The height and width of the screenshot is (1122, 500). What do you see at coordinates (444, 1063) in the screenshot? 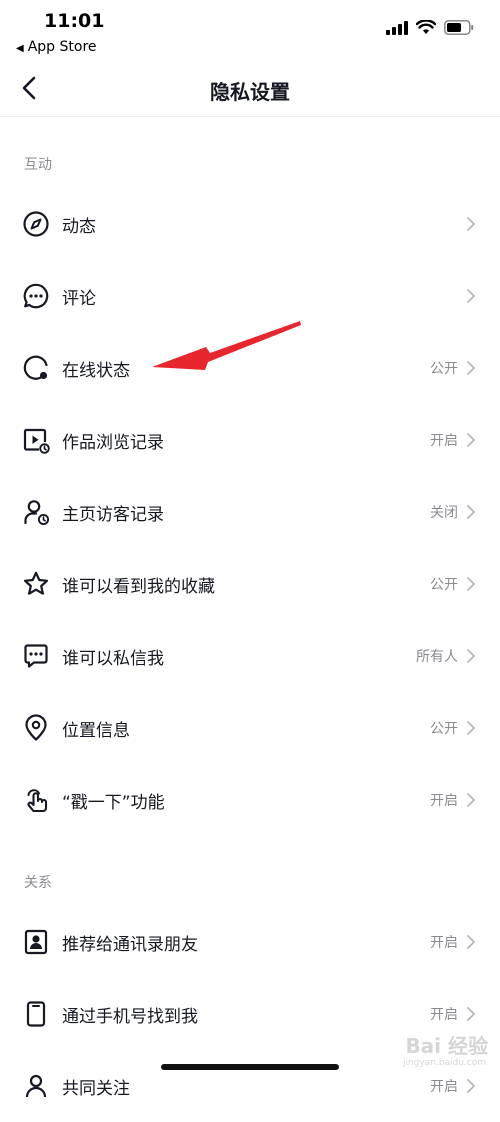
I see `watermark-url: jingyan.baidu.com` at bounding box center [444, 1063].